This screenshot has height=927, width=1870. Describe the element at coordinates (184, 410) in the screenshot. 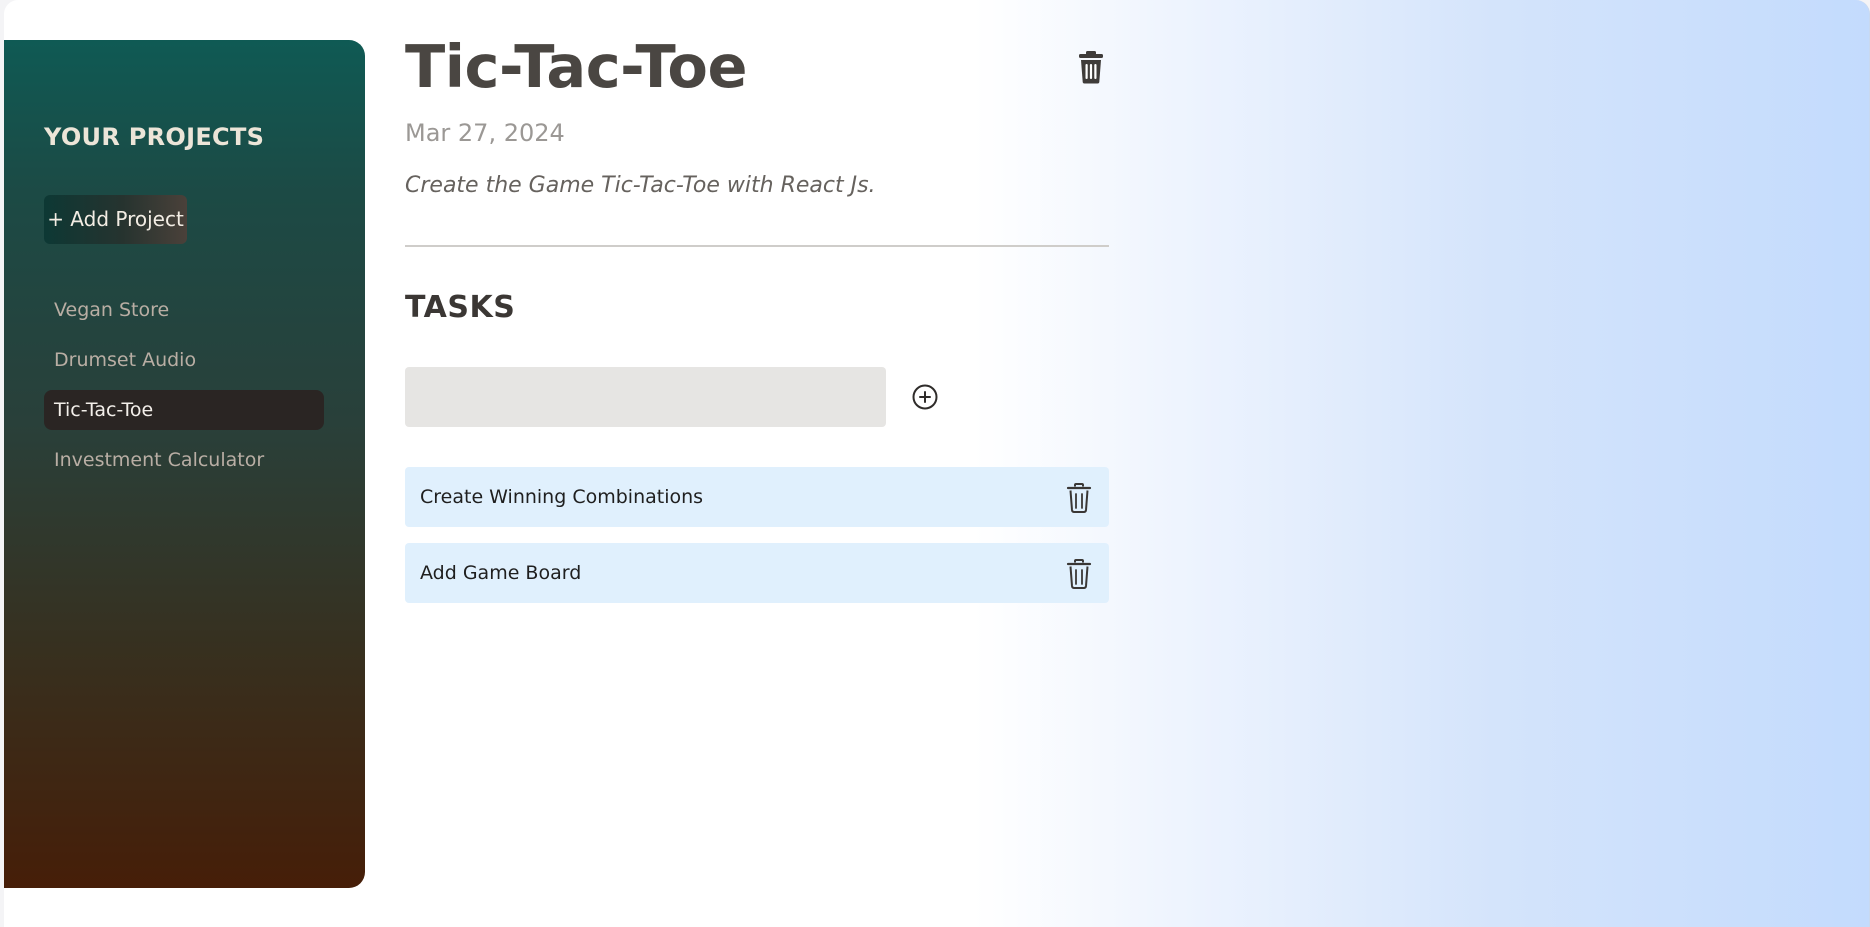

I see `sidebar-item-tic-tac-toe: Tic-Tac-Toe` at that location.